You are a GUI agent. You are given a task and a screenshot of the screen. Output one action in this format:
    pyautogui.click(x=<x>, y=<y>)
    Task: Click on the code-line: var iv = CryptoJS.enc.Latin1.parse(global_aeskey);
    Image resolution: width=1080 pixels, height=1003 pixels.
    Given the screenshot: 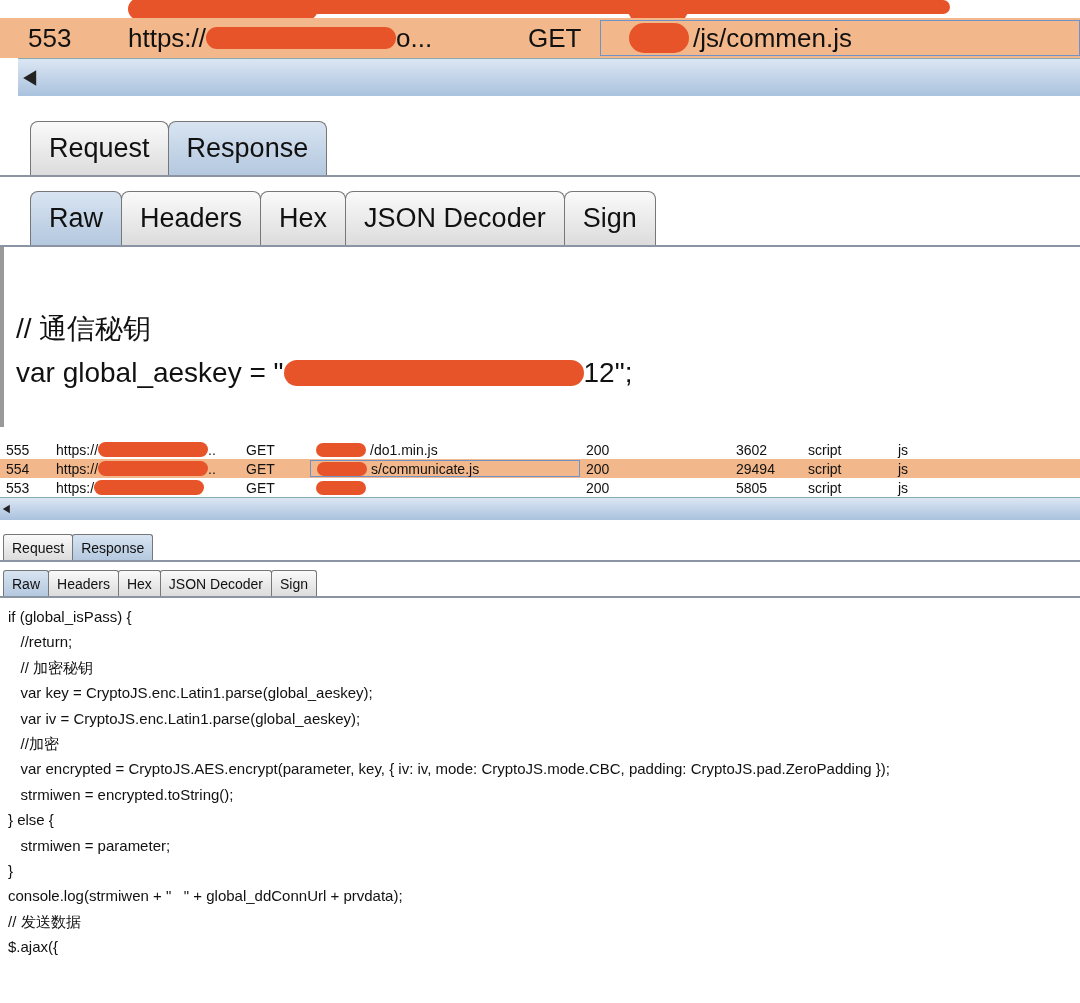 What is the action you would take?
    pyautogui.click(x=190, y=718)
    